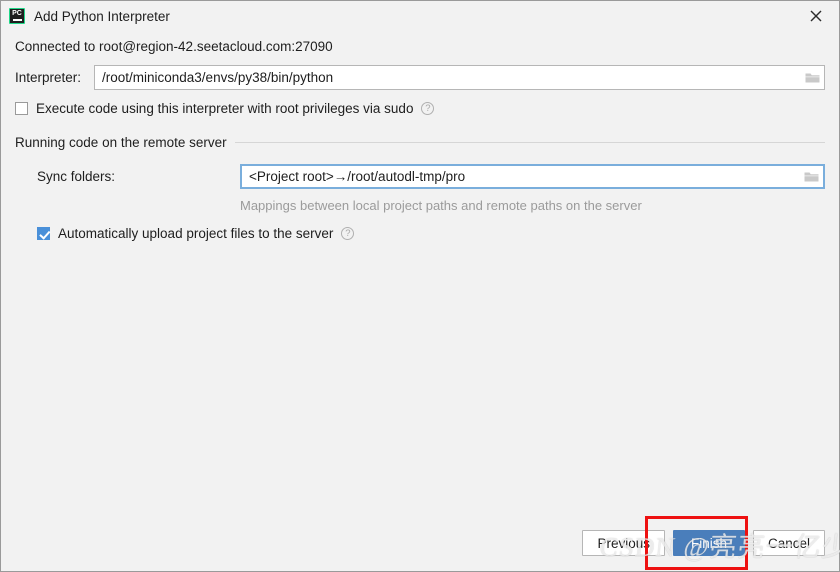  I want to click on interpreter-value: /root/miniconda3/envs/py38/bin/python, so click(218, 77).